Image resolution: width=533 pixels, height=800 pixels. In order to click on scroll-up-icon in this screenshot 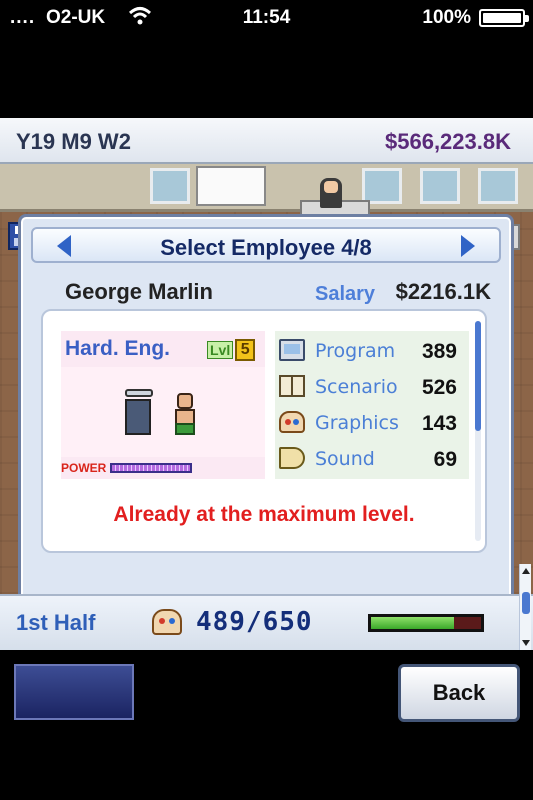, I will do `click(526, 571)`.